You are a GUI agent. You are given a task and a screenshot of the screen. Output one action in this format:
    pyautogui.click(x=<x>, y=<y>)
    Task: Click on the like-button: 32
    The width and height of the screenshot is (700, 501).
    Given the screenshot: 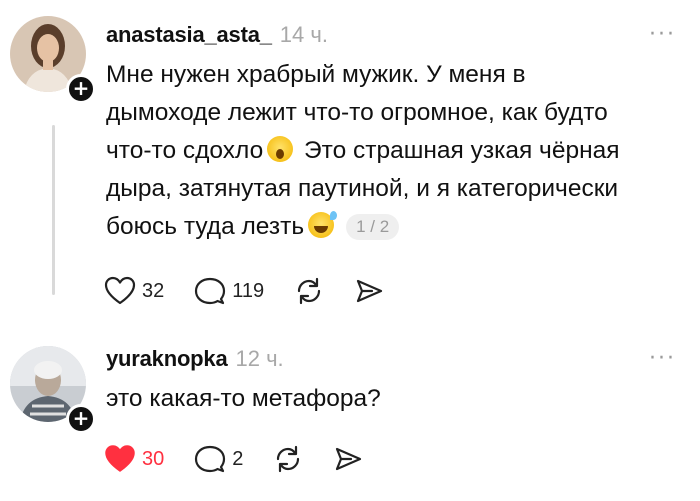 What is the action you would take?
    pyautogui.click(x=134, y=291)
    